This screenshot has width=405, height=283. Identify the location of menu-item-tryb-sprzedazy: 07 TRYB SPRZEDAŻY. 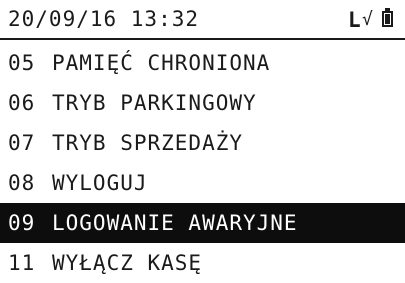
(202, 143).